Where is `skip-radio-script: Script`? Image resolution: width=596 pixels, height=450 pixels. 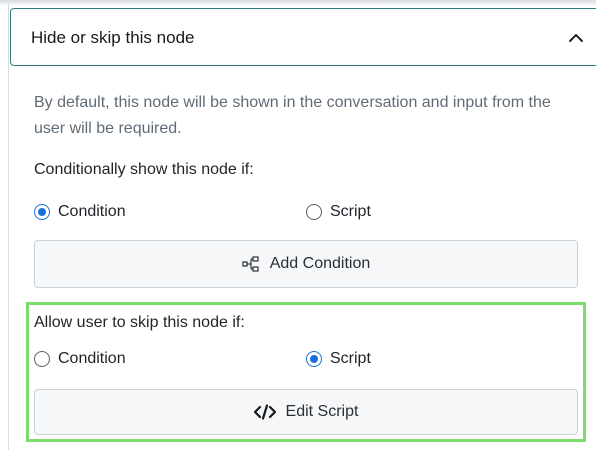 skip-radio-script: Script is located at coordinates (338, 359).